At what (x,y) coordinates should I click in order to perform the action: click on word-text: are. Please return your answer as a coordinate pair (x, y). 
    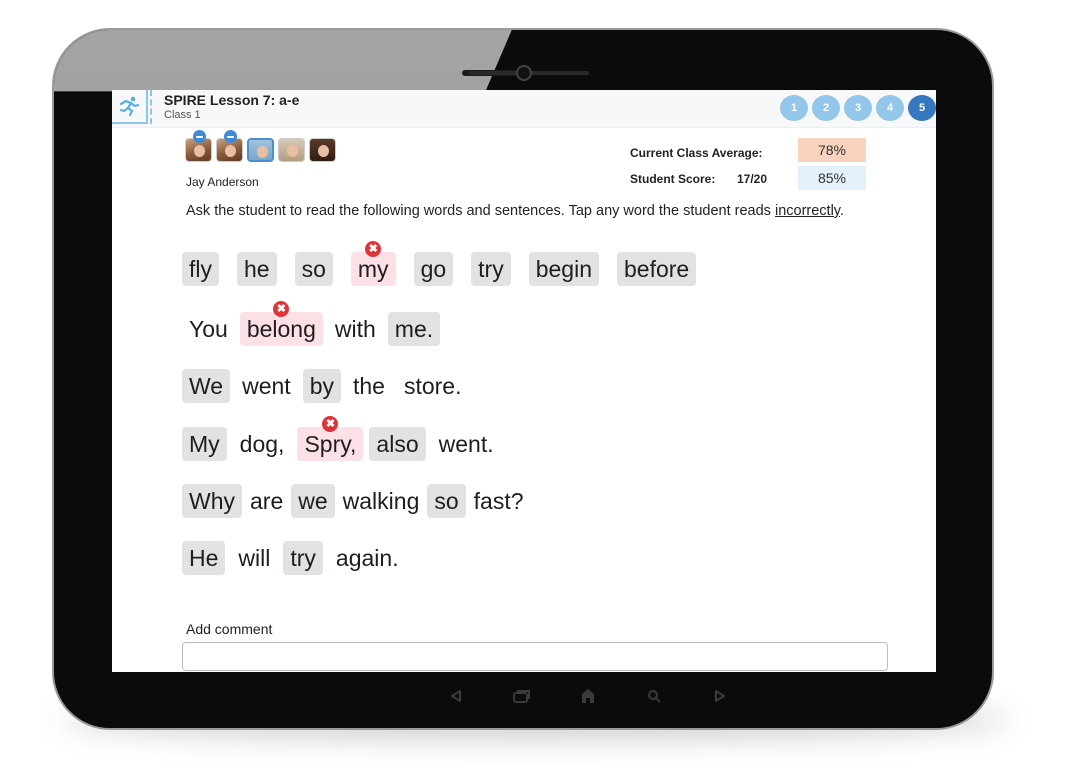
    Looking at the image, I should click on (267, 501).